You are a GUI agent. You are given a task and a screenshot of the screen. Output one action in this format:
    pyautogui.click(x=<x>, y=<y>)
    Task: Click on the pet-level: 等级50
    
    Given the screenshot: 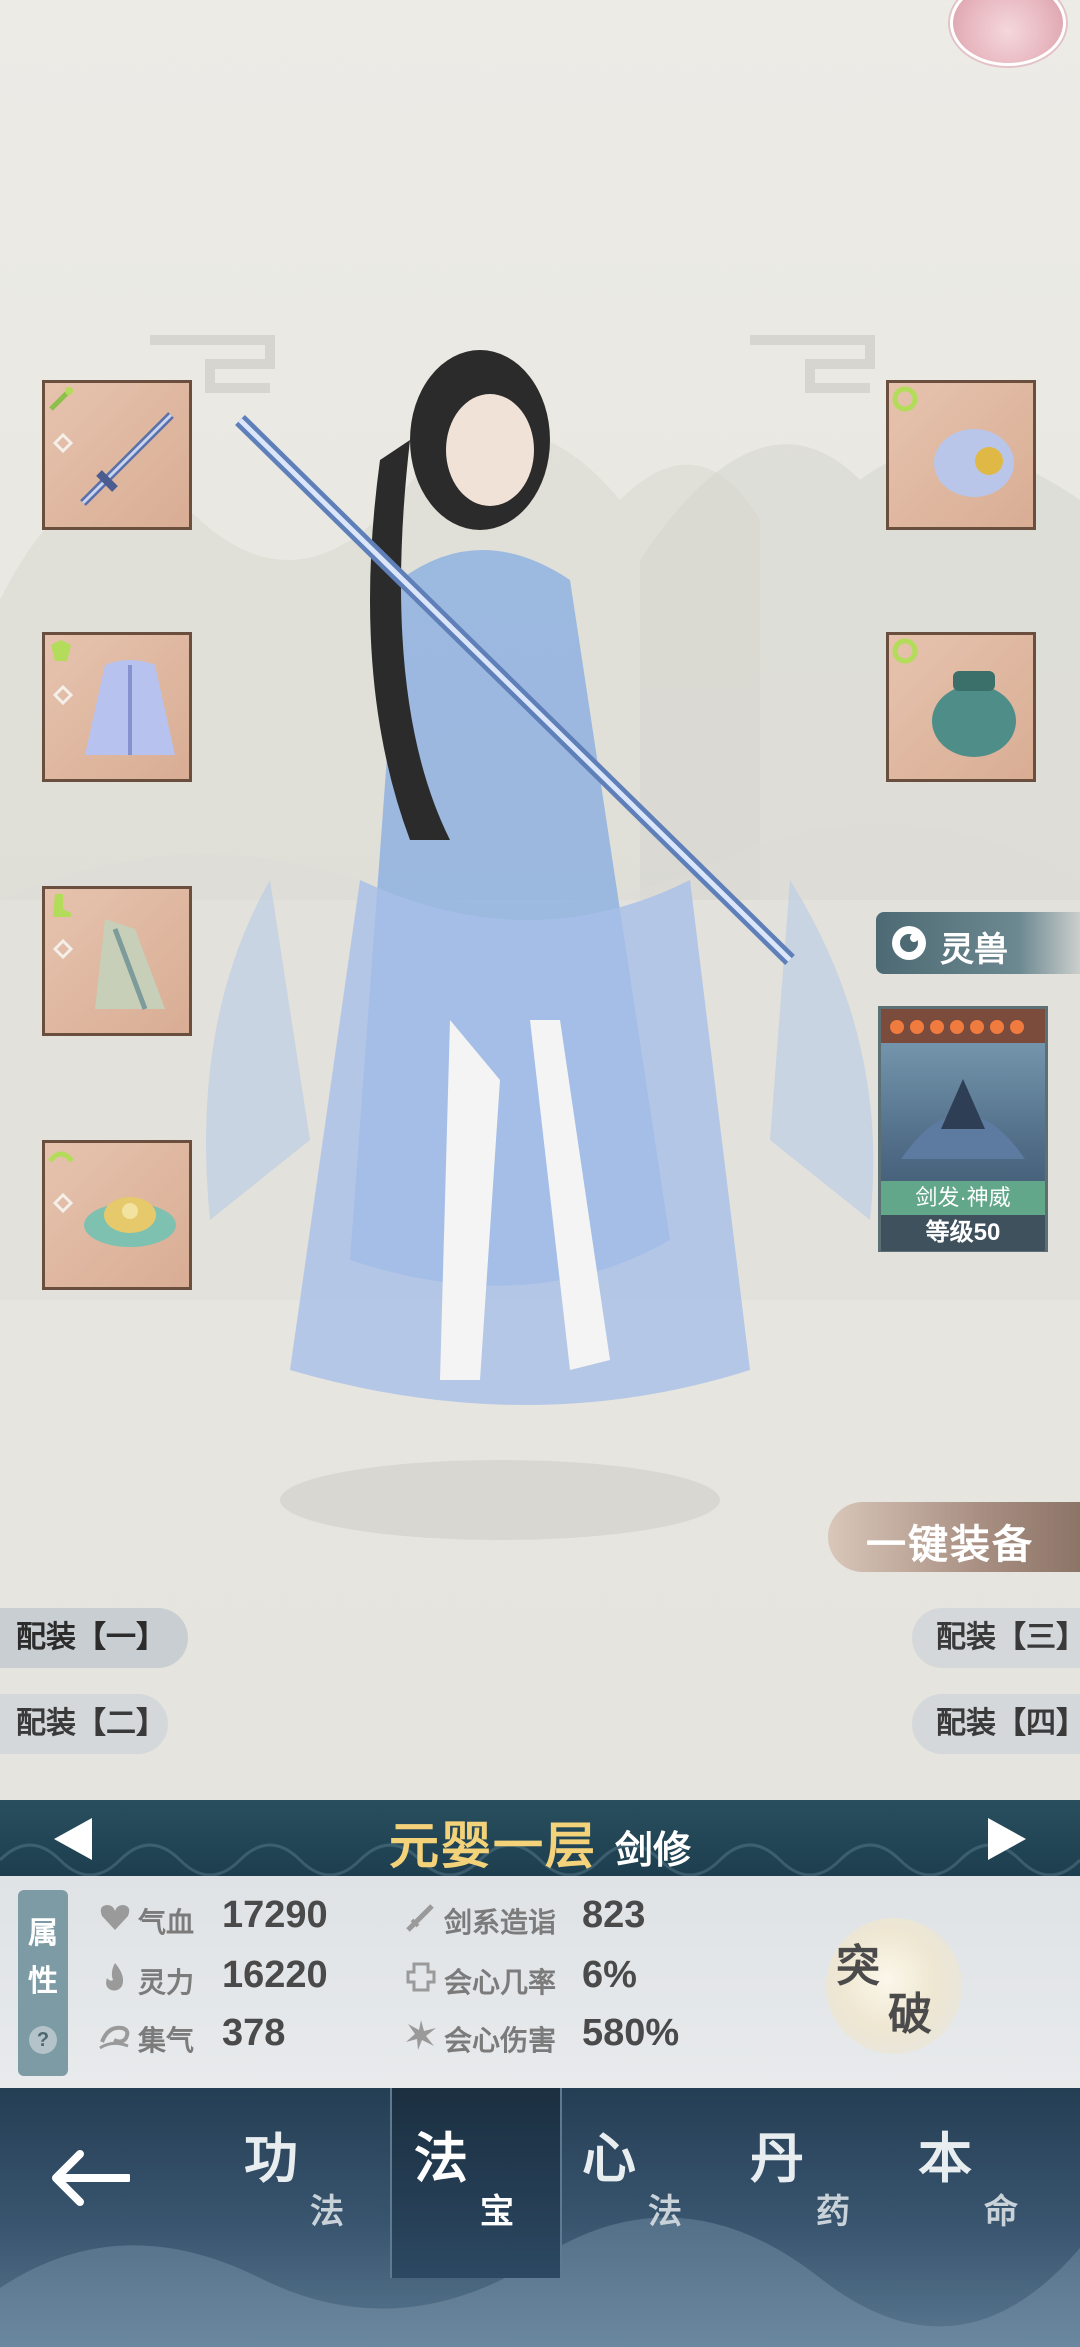 What is the action you would take?
    pyautogui.click(x=963, y=1233)
    